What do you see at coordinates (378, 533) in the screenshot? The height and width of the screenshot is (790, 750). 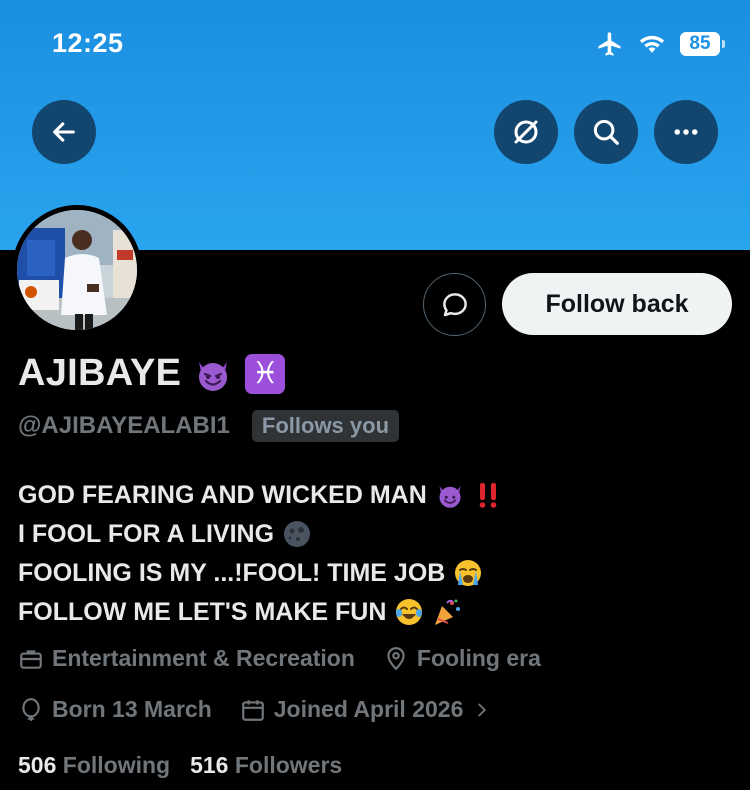 I see `bio-line: I FOOL FOR A LIVING` at bounding box center [378, 533].